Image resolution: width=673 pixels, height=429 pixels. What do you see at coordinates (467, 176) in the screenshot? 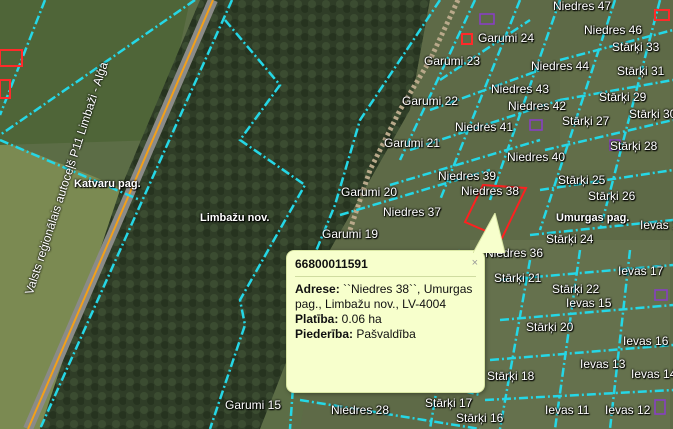
I see `label-niedres-39: Niedres 39` at bounding box center [467, 176].